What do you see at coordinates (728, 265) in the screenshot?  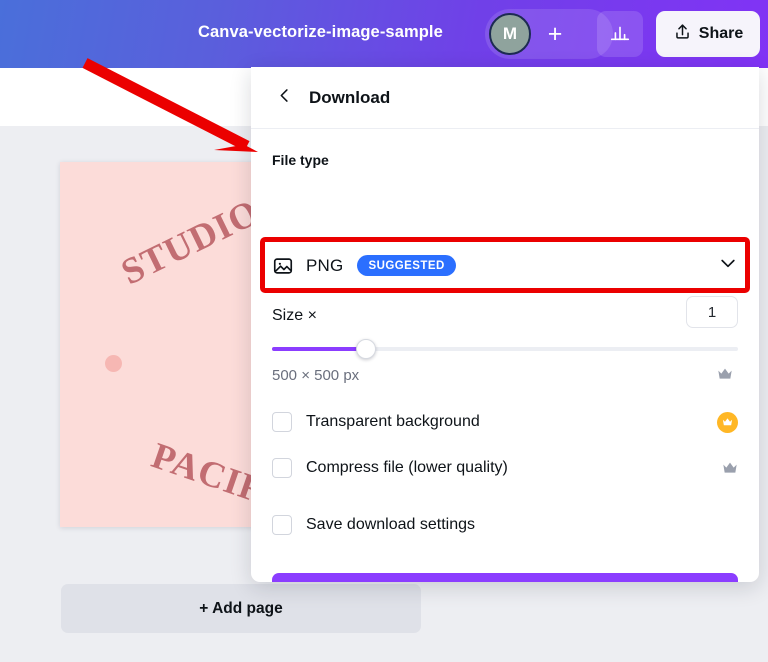 I see `chevron-down-icon` at bounding box center [728, 265].